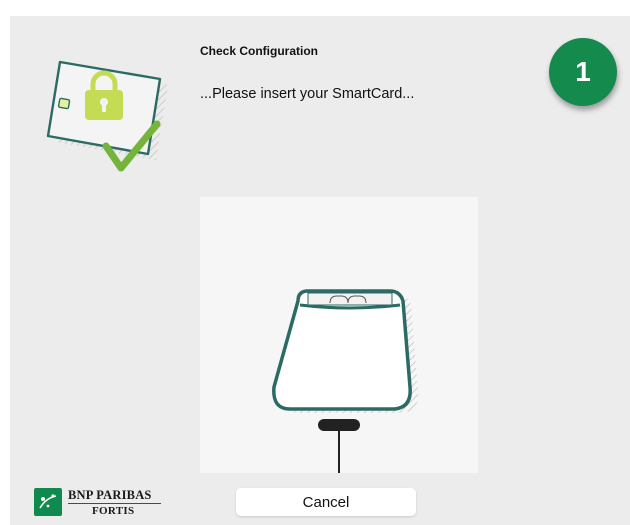  What do you see at coordinates (345, 381) in the screenshot?
I see `card-reader-icon` at bounding box center [345, 381].